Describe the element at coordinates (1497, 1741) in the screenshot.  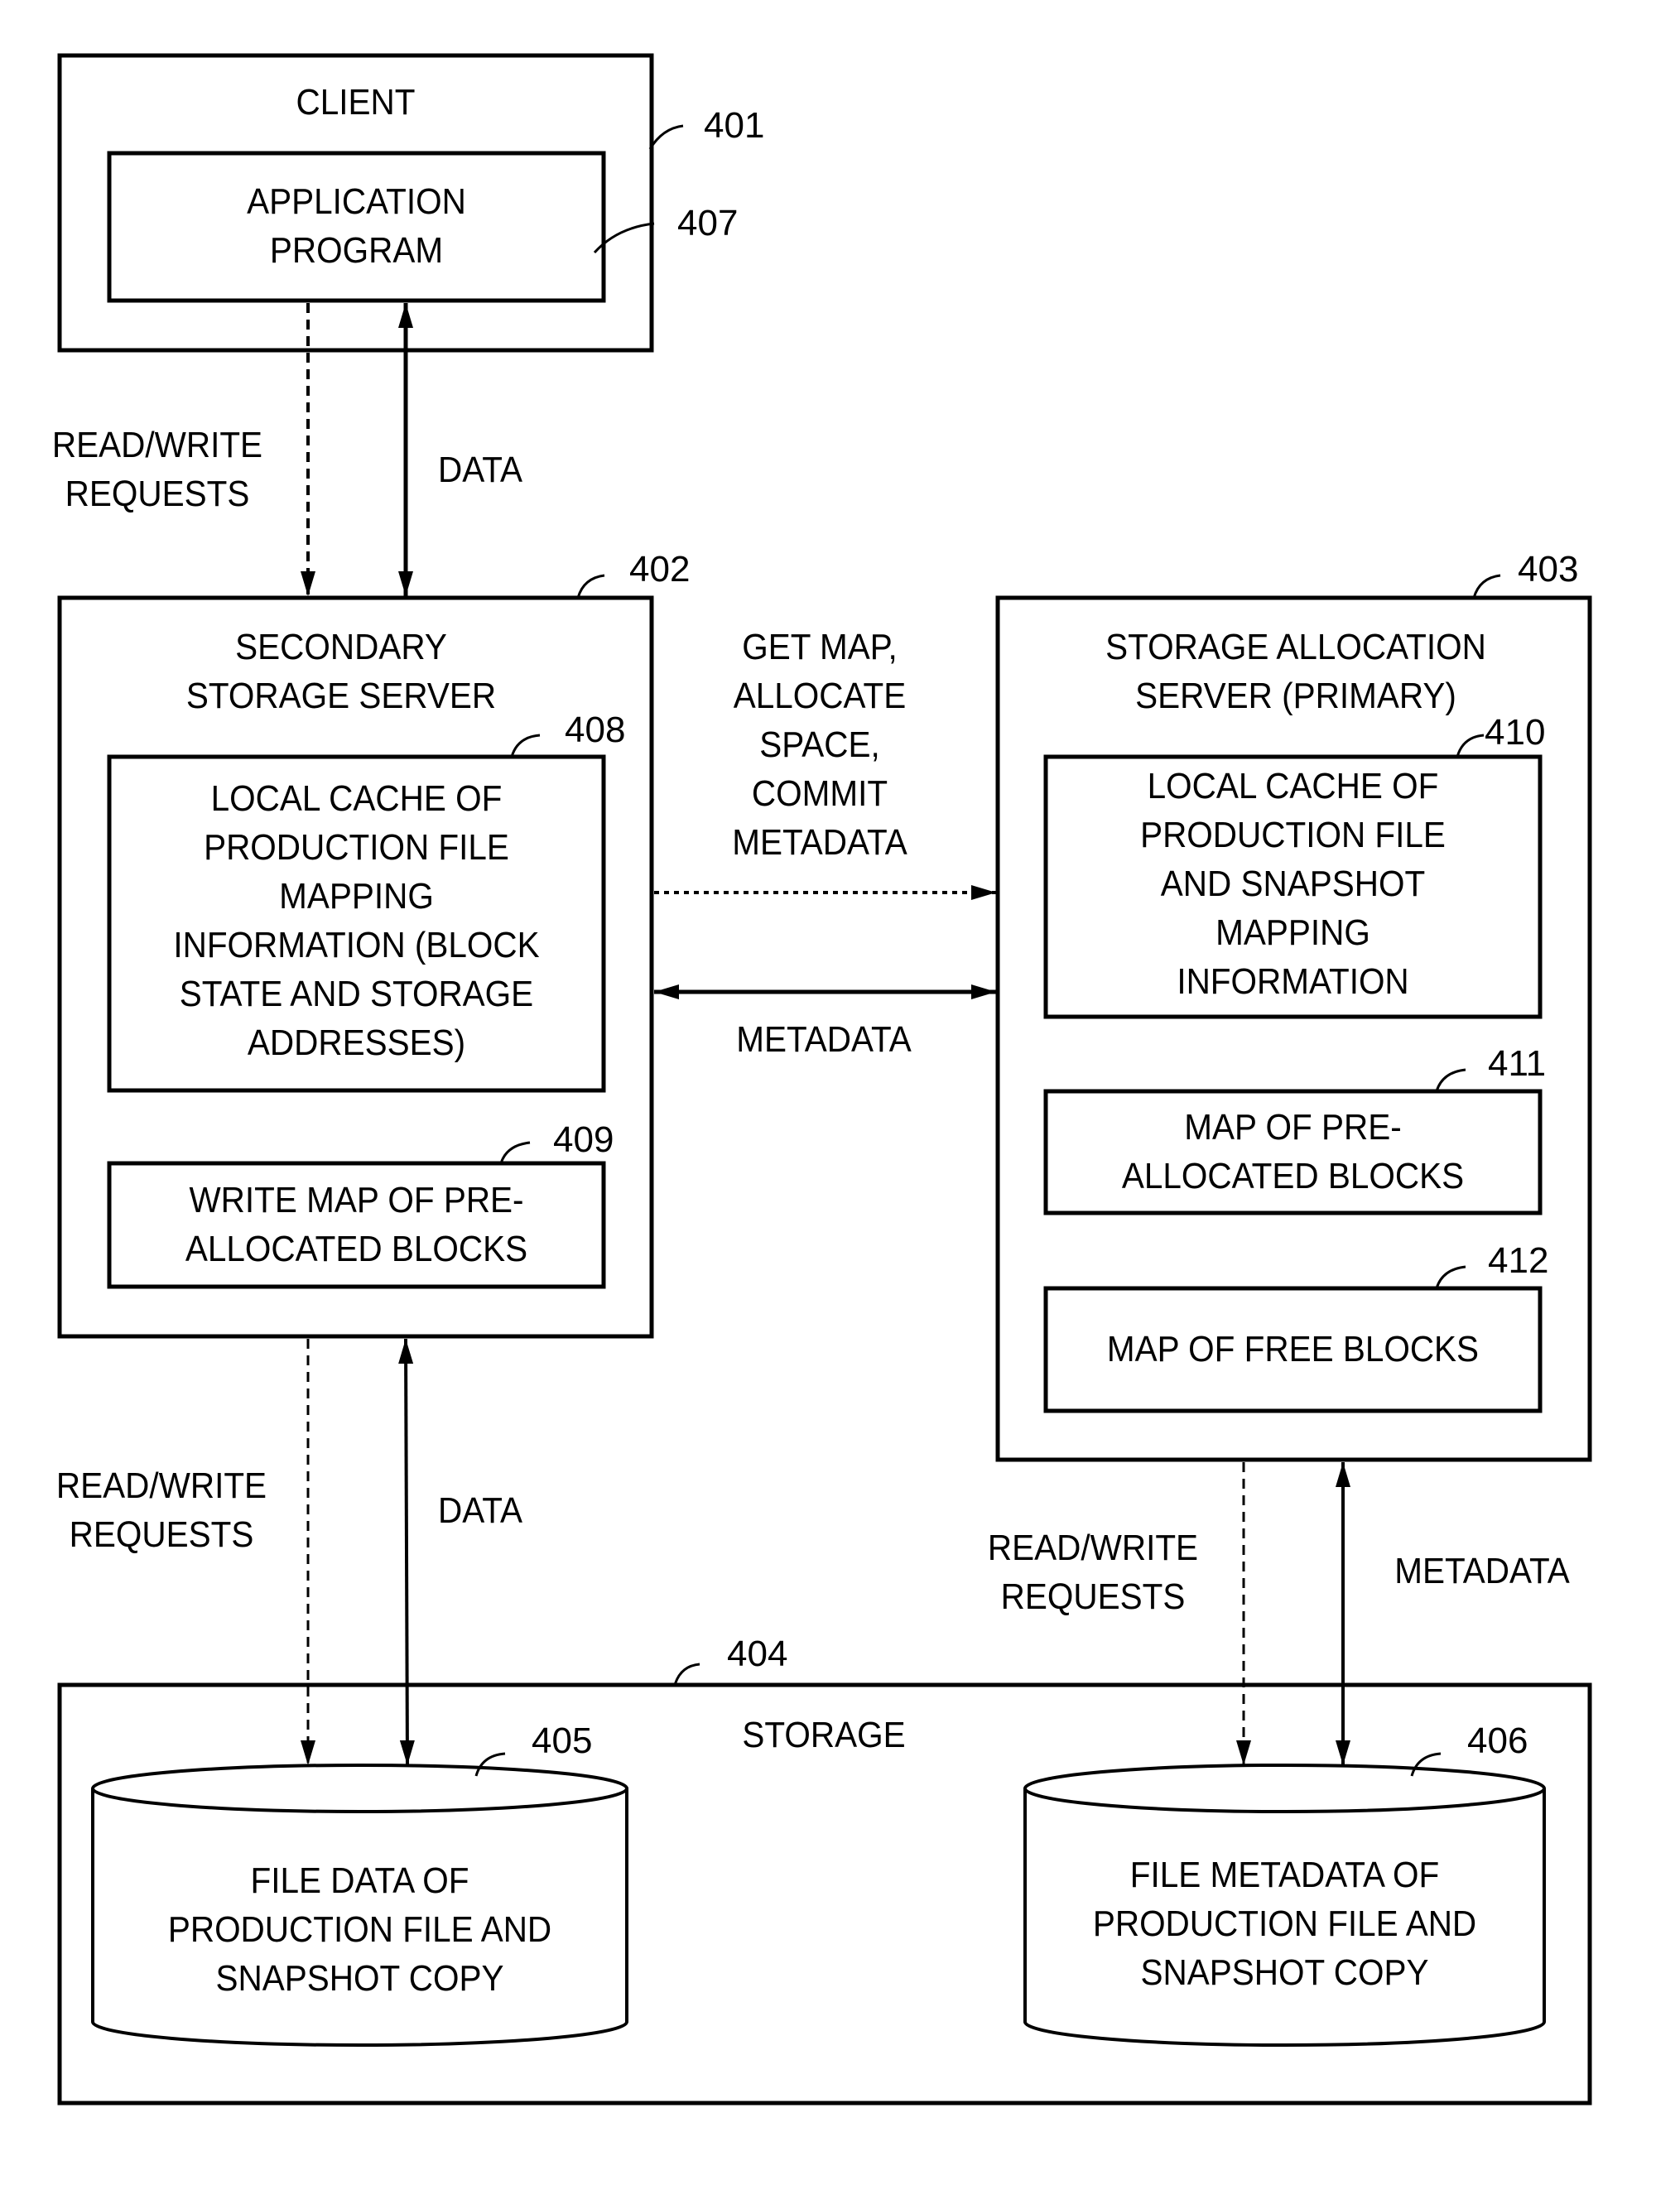
I see `ref-406: 406` at that location.